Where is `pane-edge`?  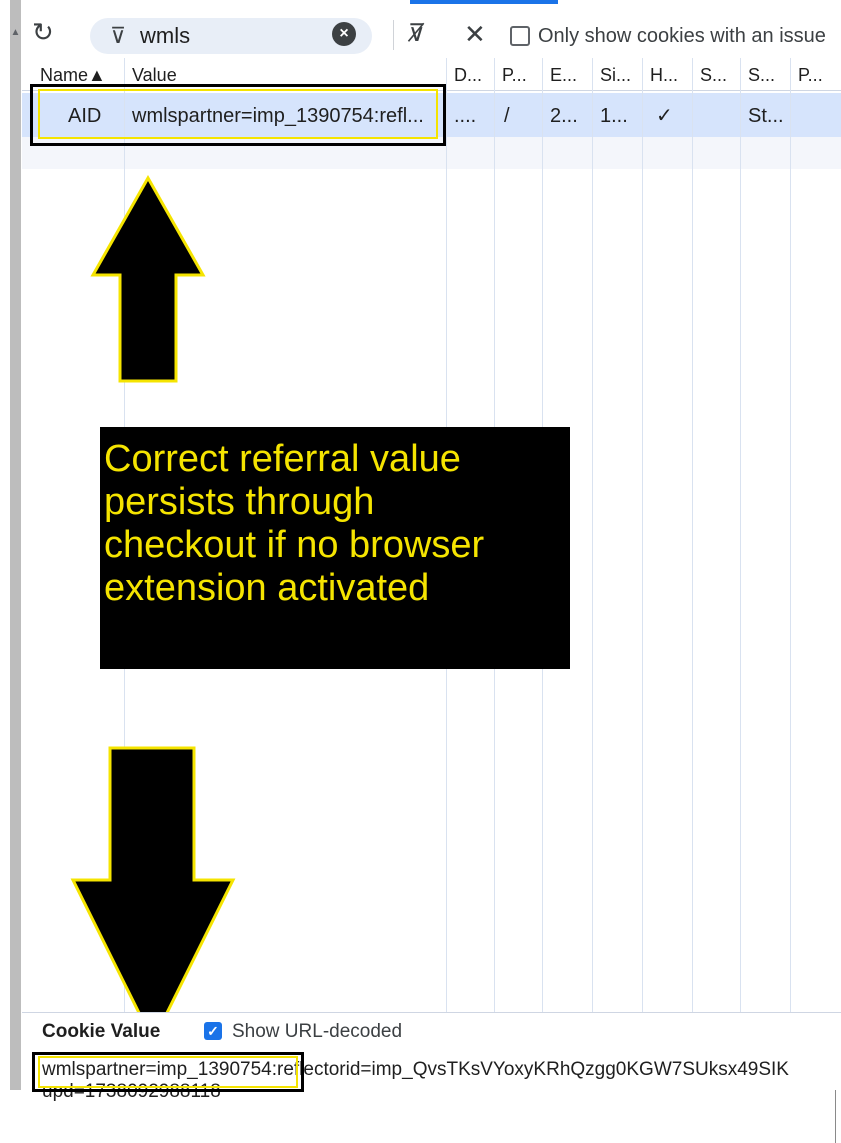
pane-edge is located at coordinates (835, 1116).